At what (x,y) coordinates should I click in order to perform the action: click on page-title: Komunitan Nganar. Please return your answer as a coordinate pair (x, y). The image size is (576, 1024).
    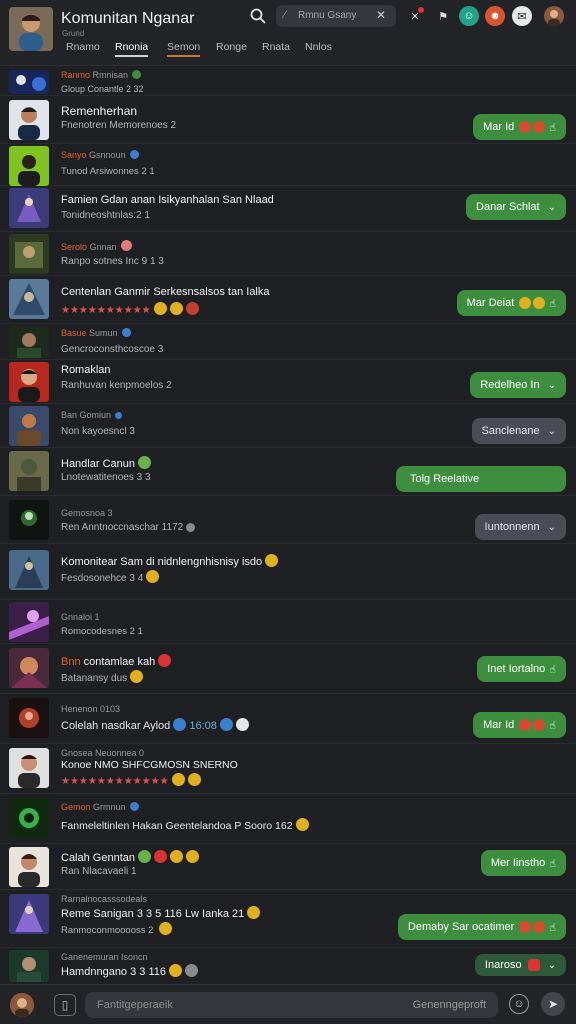
    Looking at the image, I should click on (128, 18).